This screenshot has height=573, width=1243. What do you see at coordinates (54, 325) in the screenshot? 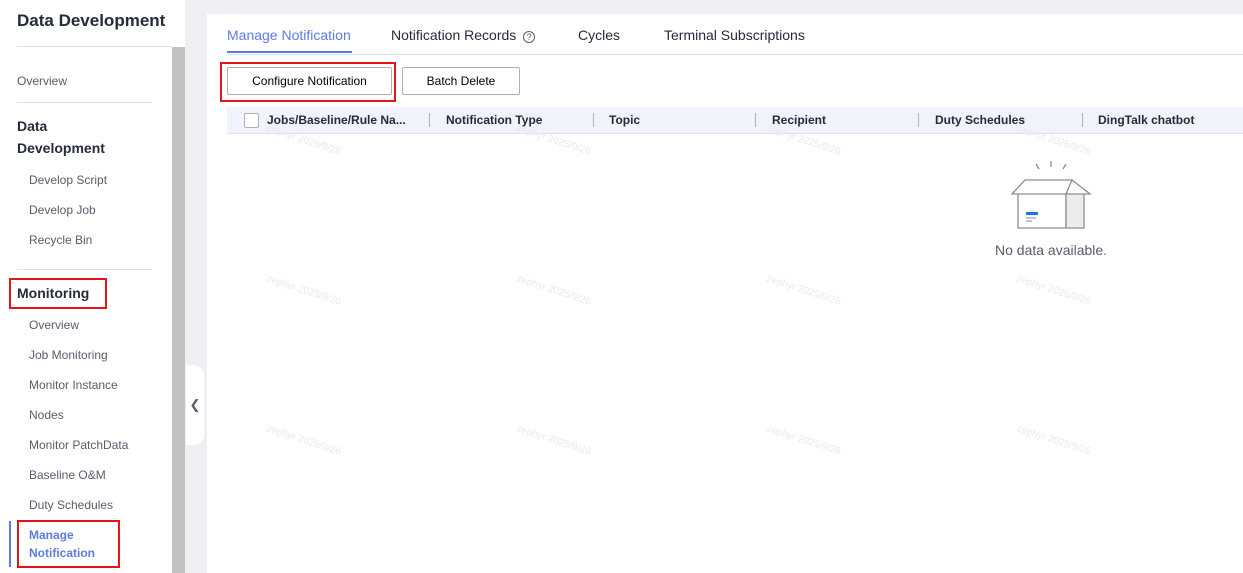
I see `sidebar-item-monitoring-overview: Overview` at bounding box center [54, 325].